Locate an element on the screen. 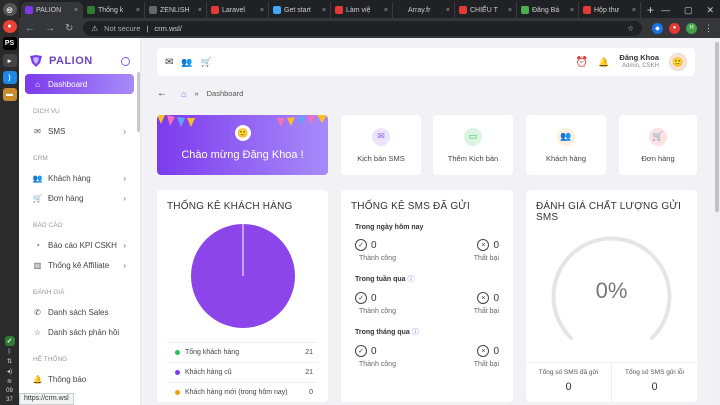 The height and width of the screenshot is (405, 720). chrome-icon: ● is located at coordinates (9, 26).